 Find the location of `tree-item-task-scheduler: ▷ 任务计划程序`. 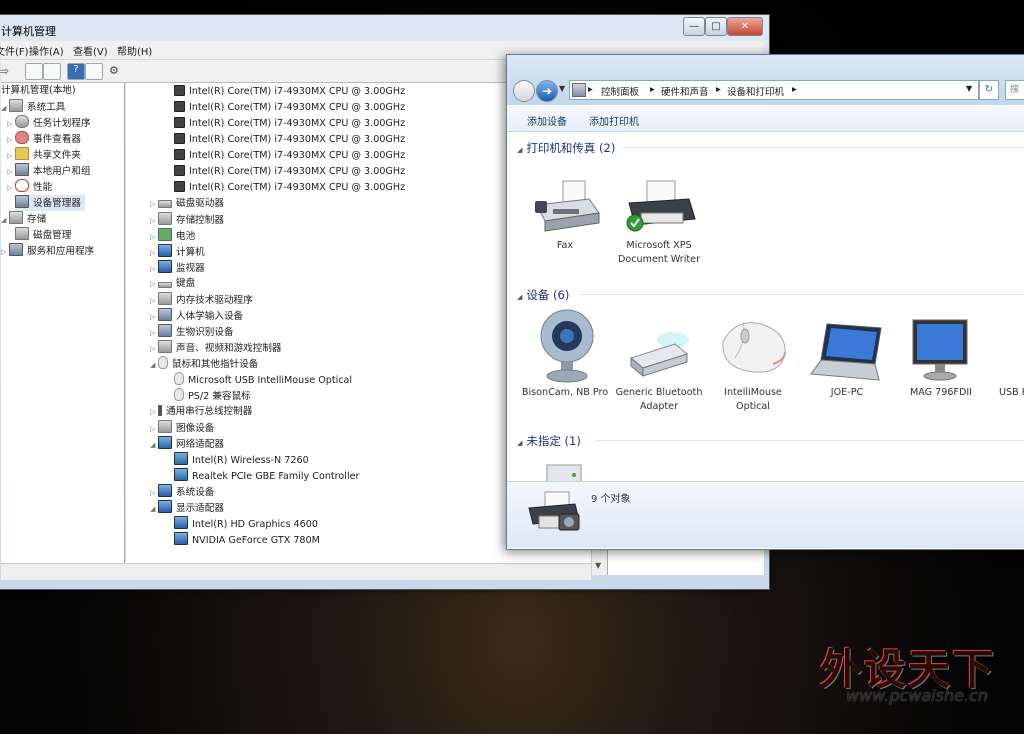

tree-item-task-scheduler: ▷ 任务计划程序 is located at coordinates (49, 123).